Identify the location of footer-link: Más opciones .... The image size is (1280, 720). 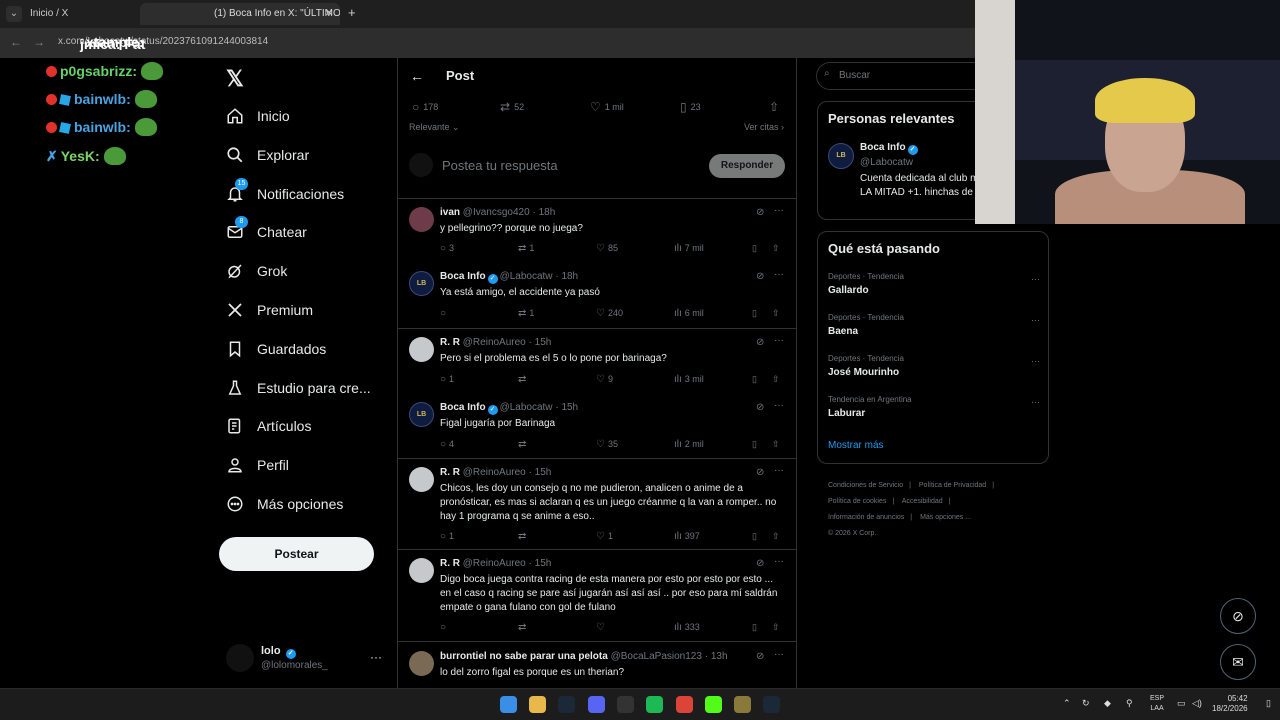
(945, 517).